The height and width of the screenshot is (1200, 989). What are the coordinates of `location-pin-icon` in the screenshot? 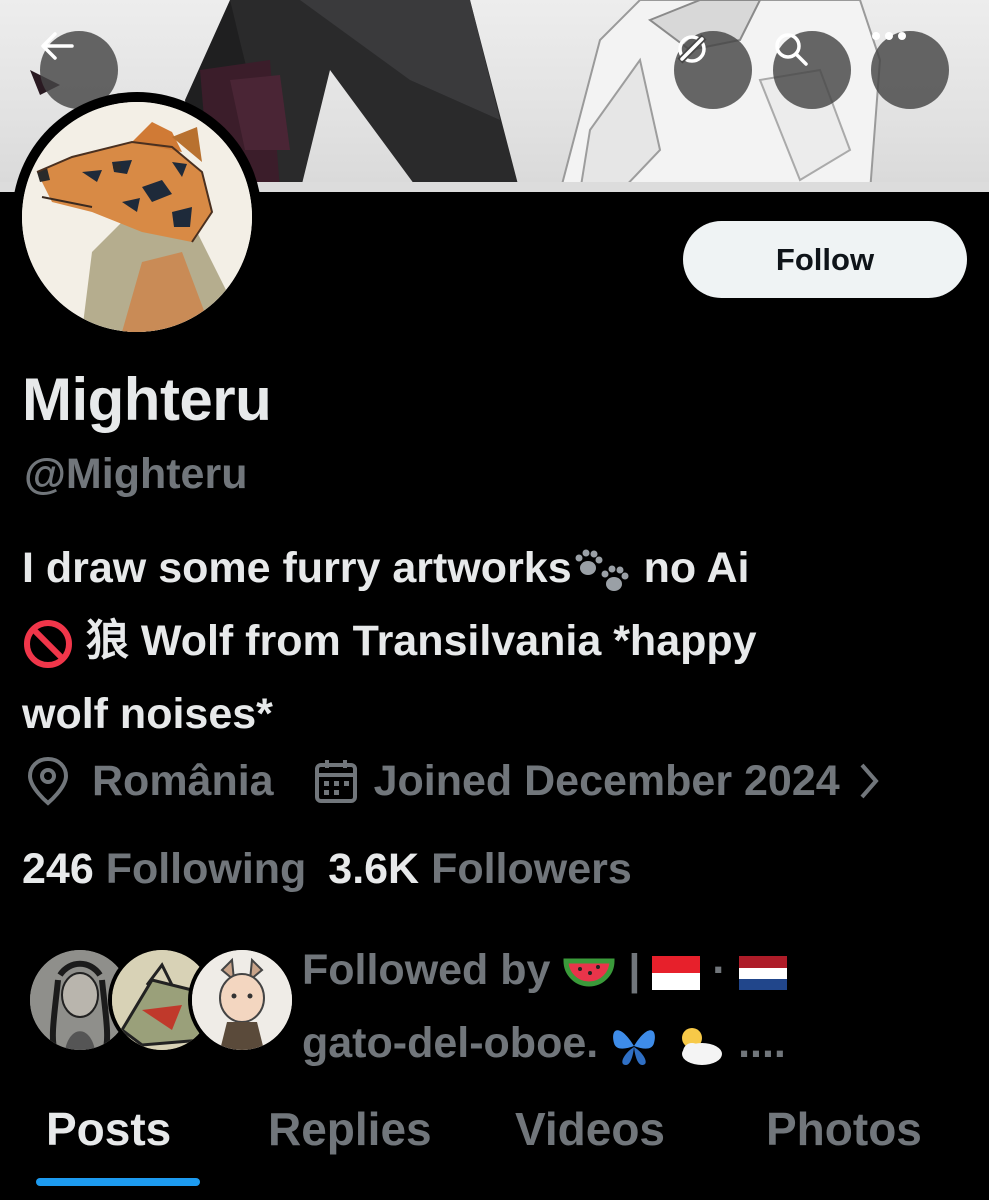 It's located at (48, 781).